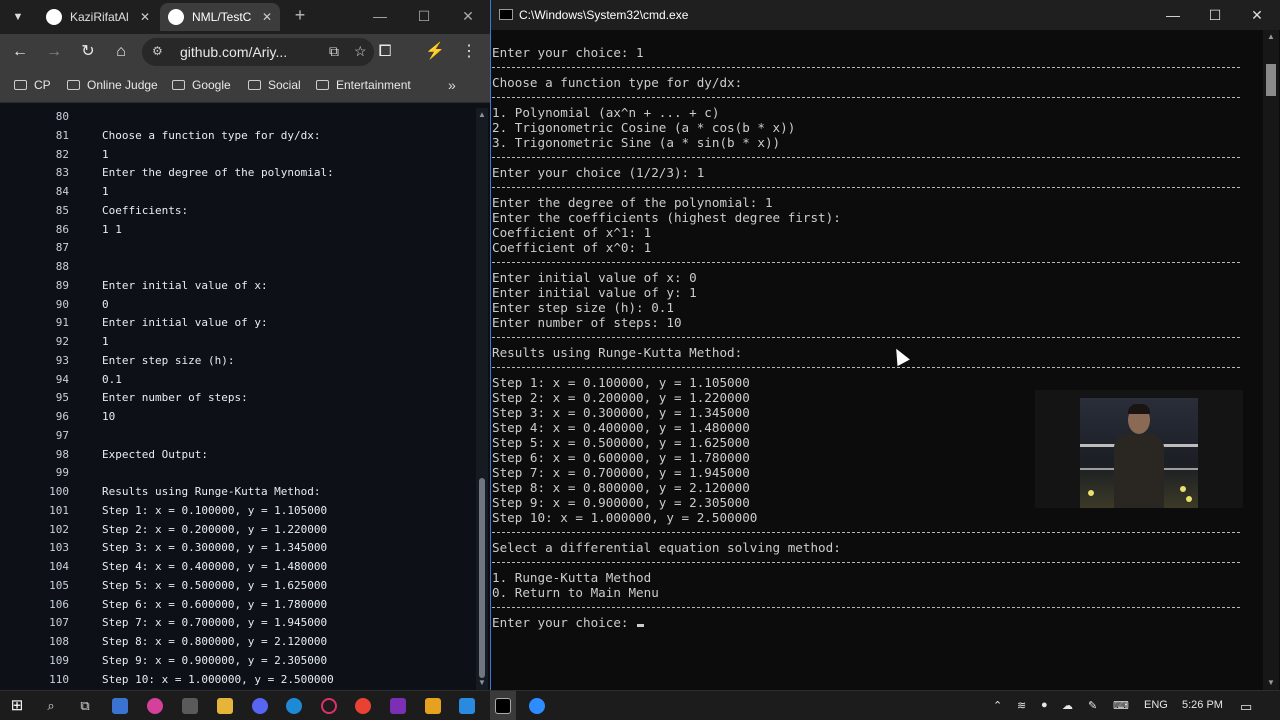  What do you see at coordinates (571, 232) in the screenshot?
I see `console-line: Coefficient of x^1: 1` at bounding box center [571, 232].